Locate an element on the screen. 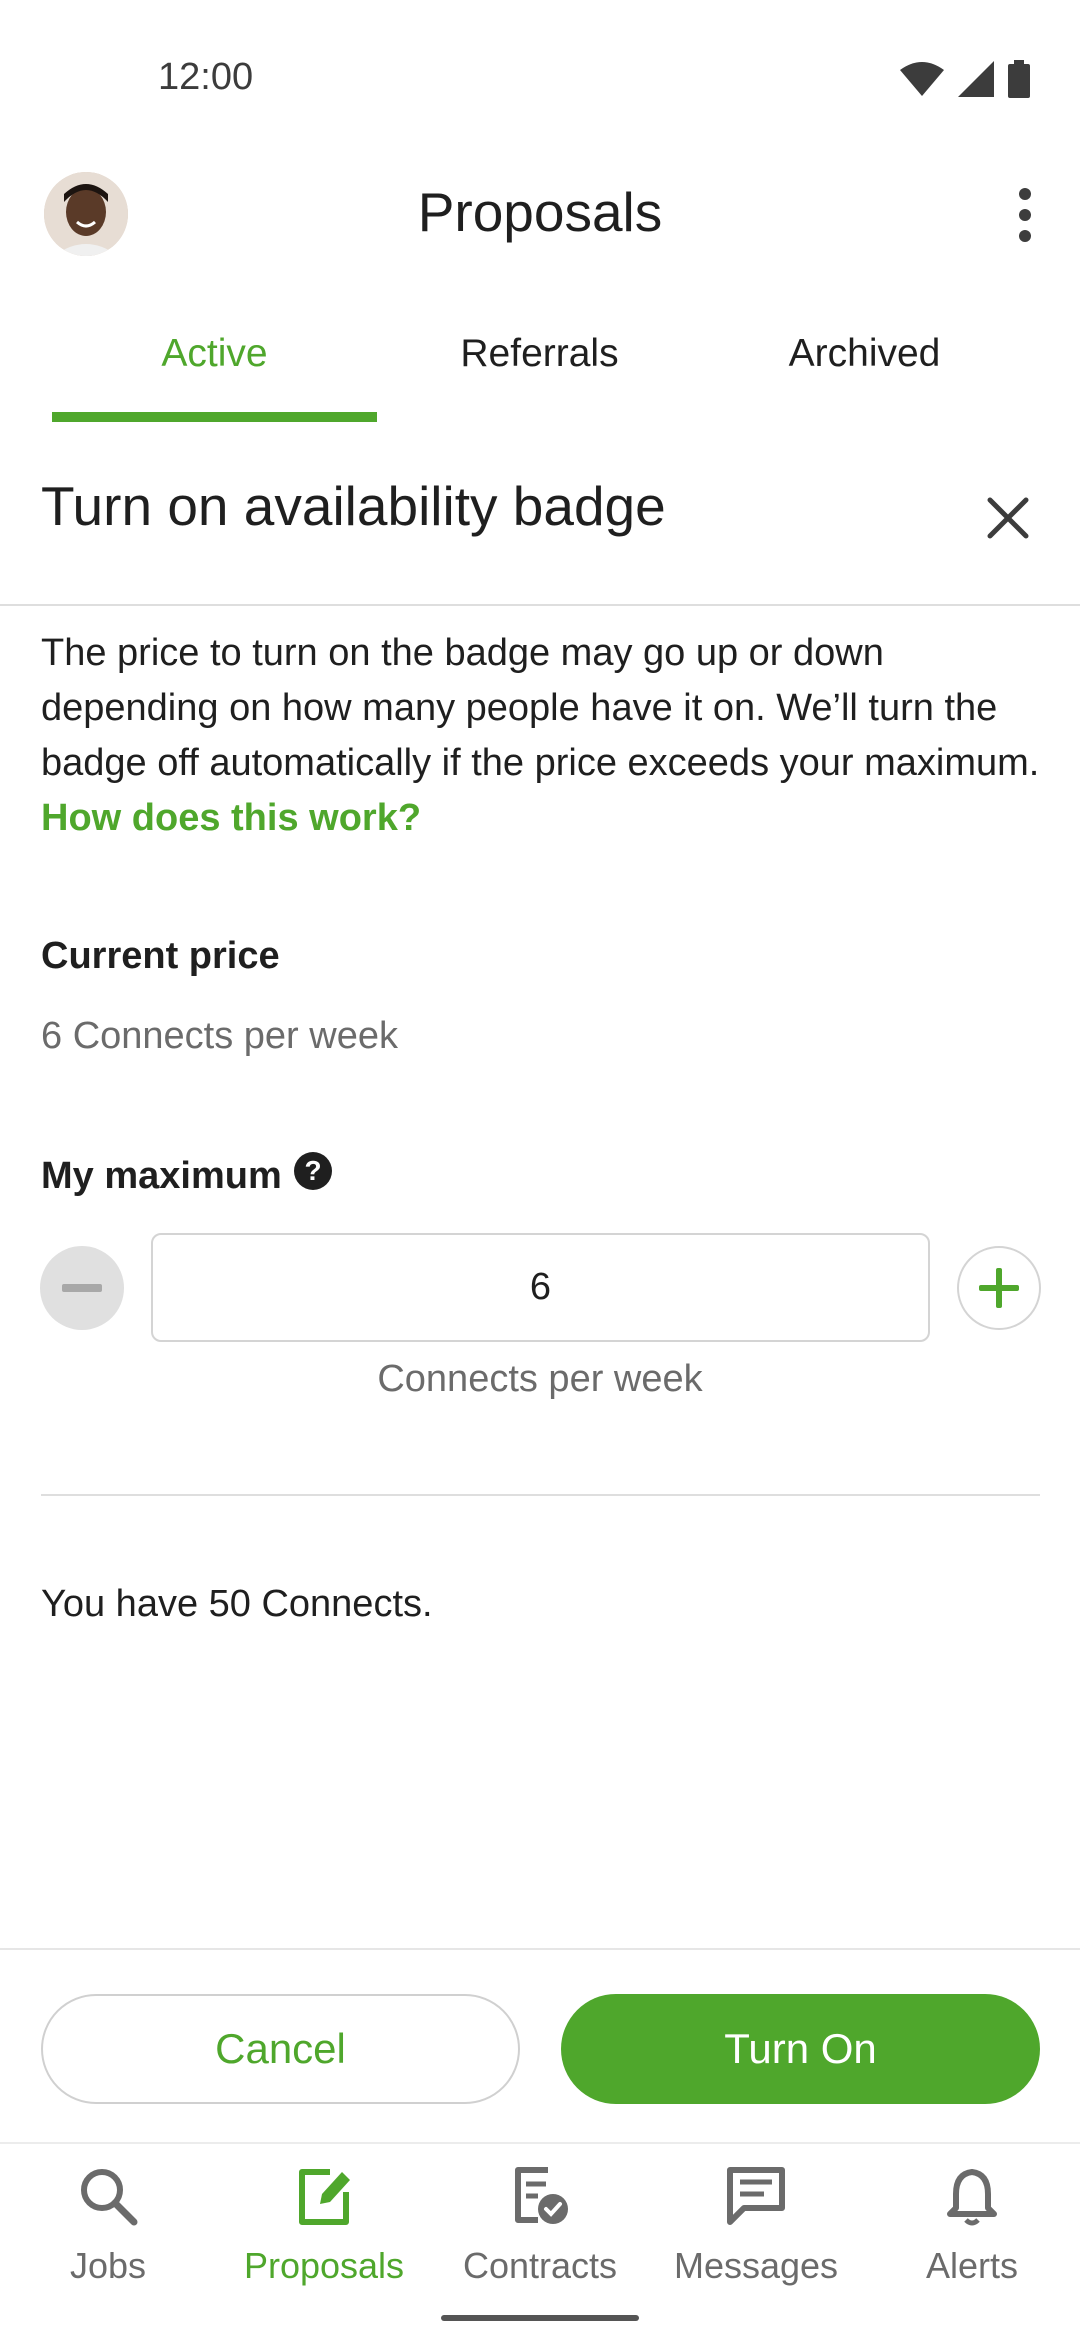  sheet-header: Turn on availability badge is located at coordinates (540, 514).